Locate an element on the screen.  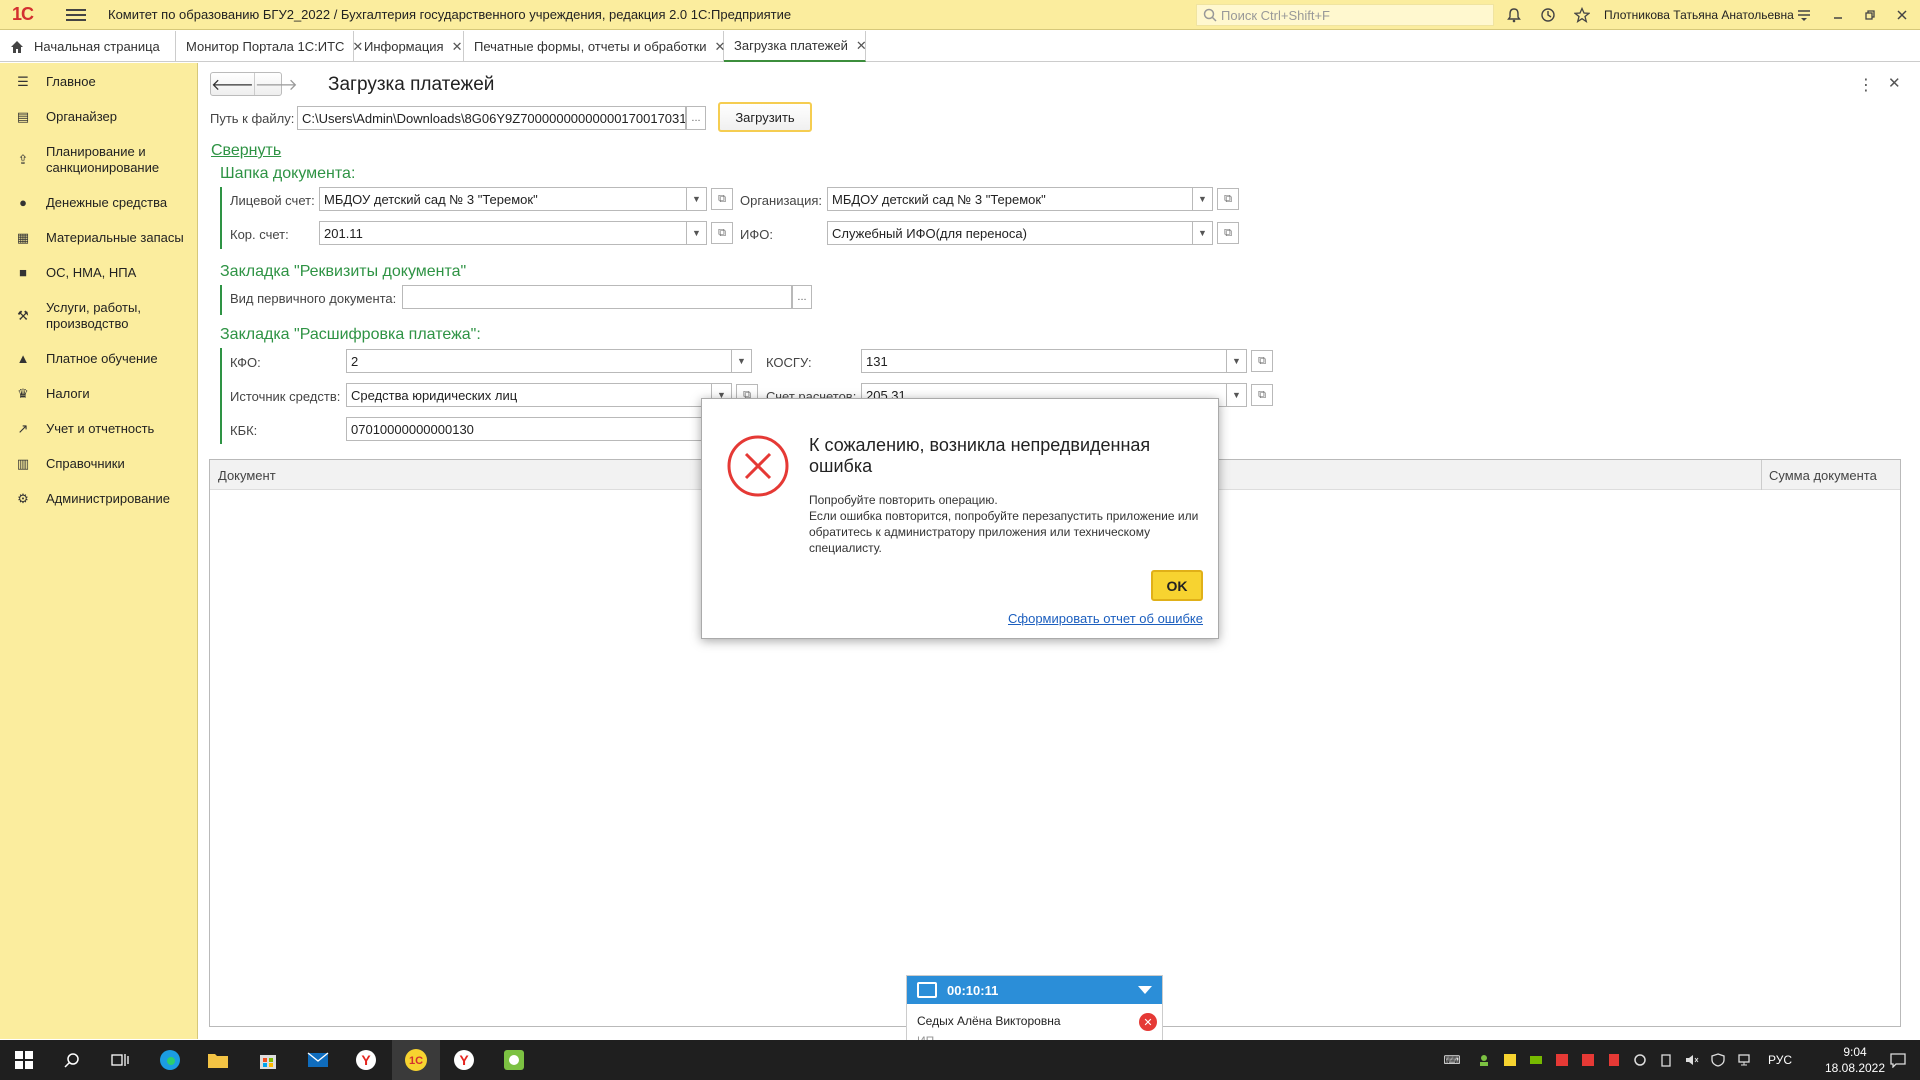
close-form-icon: ✕ is located at coordinates (1894, 83).